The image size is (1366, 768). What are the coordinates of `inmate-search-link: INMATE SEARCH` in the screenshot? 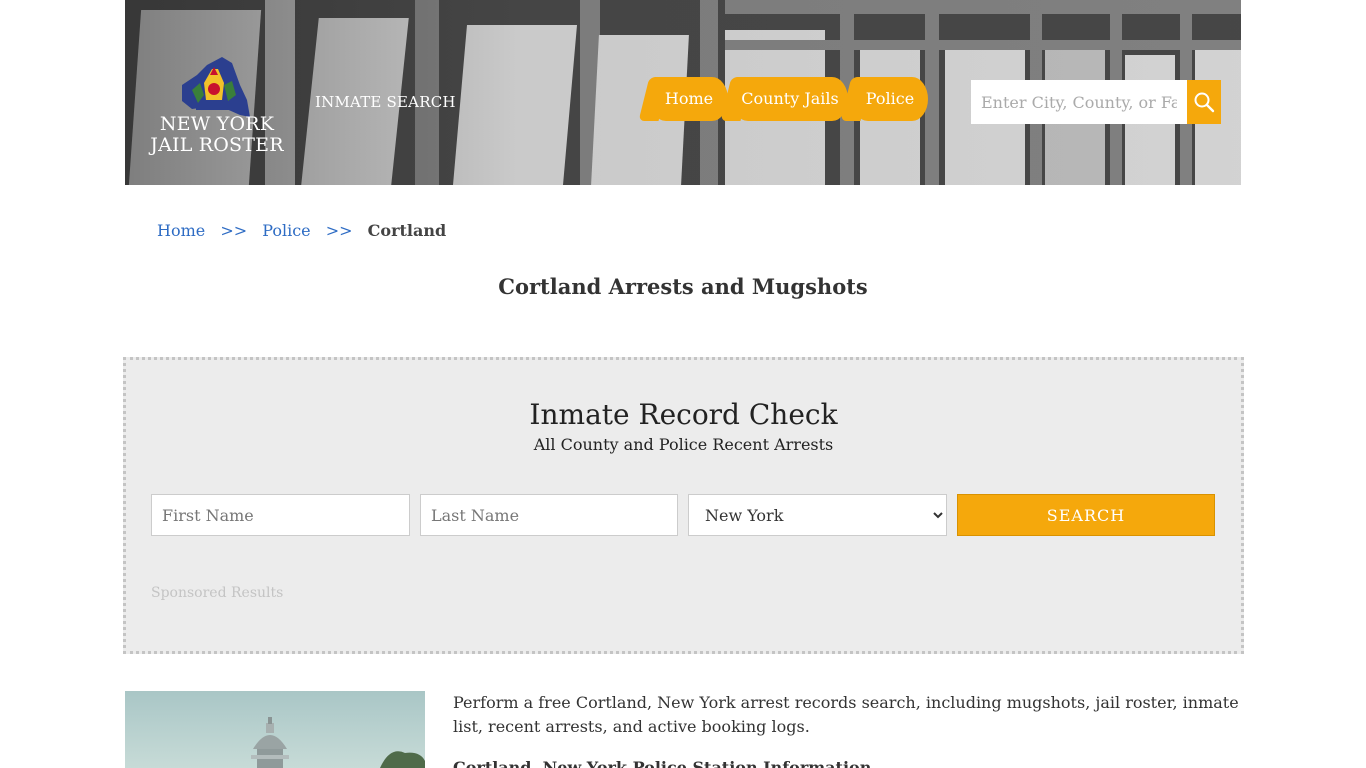 It's located at (385, 102).